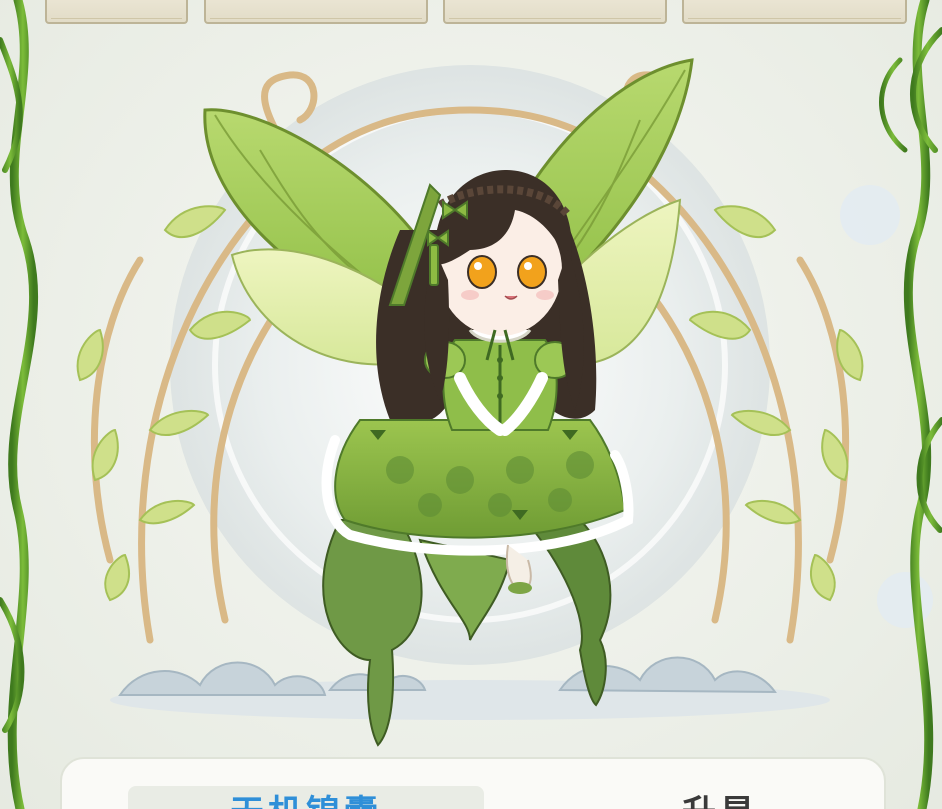 The image size is (942, 809). Describe the element at coordinates (470, 688) in the screenshot. I see `ground-clouds` at that location.